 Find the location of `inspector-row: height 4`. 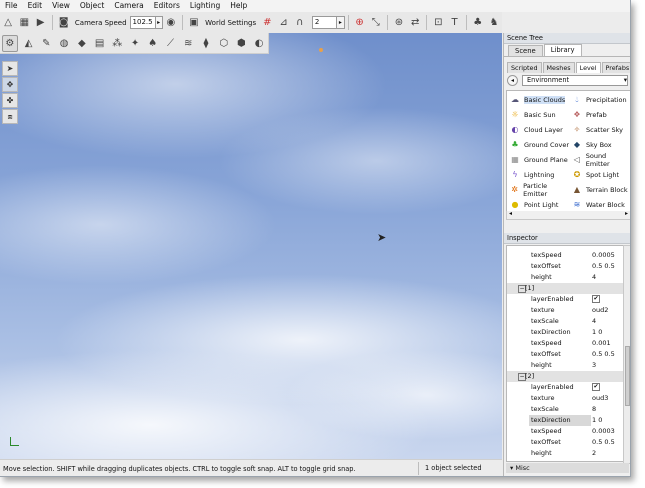

inspector-row: height 4 is located at coordinates (565, 277).